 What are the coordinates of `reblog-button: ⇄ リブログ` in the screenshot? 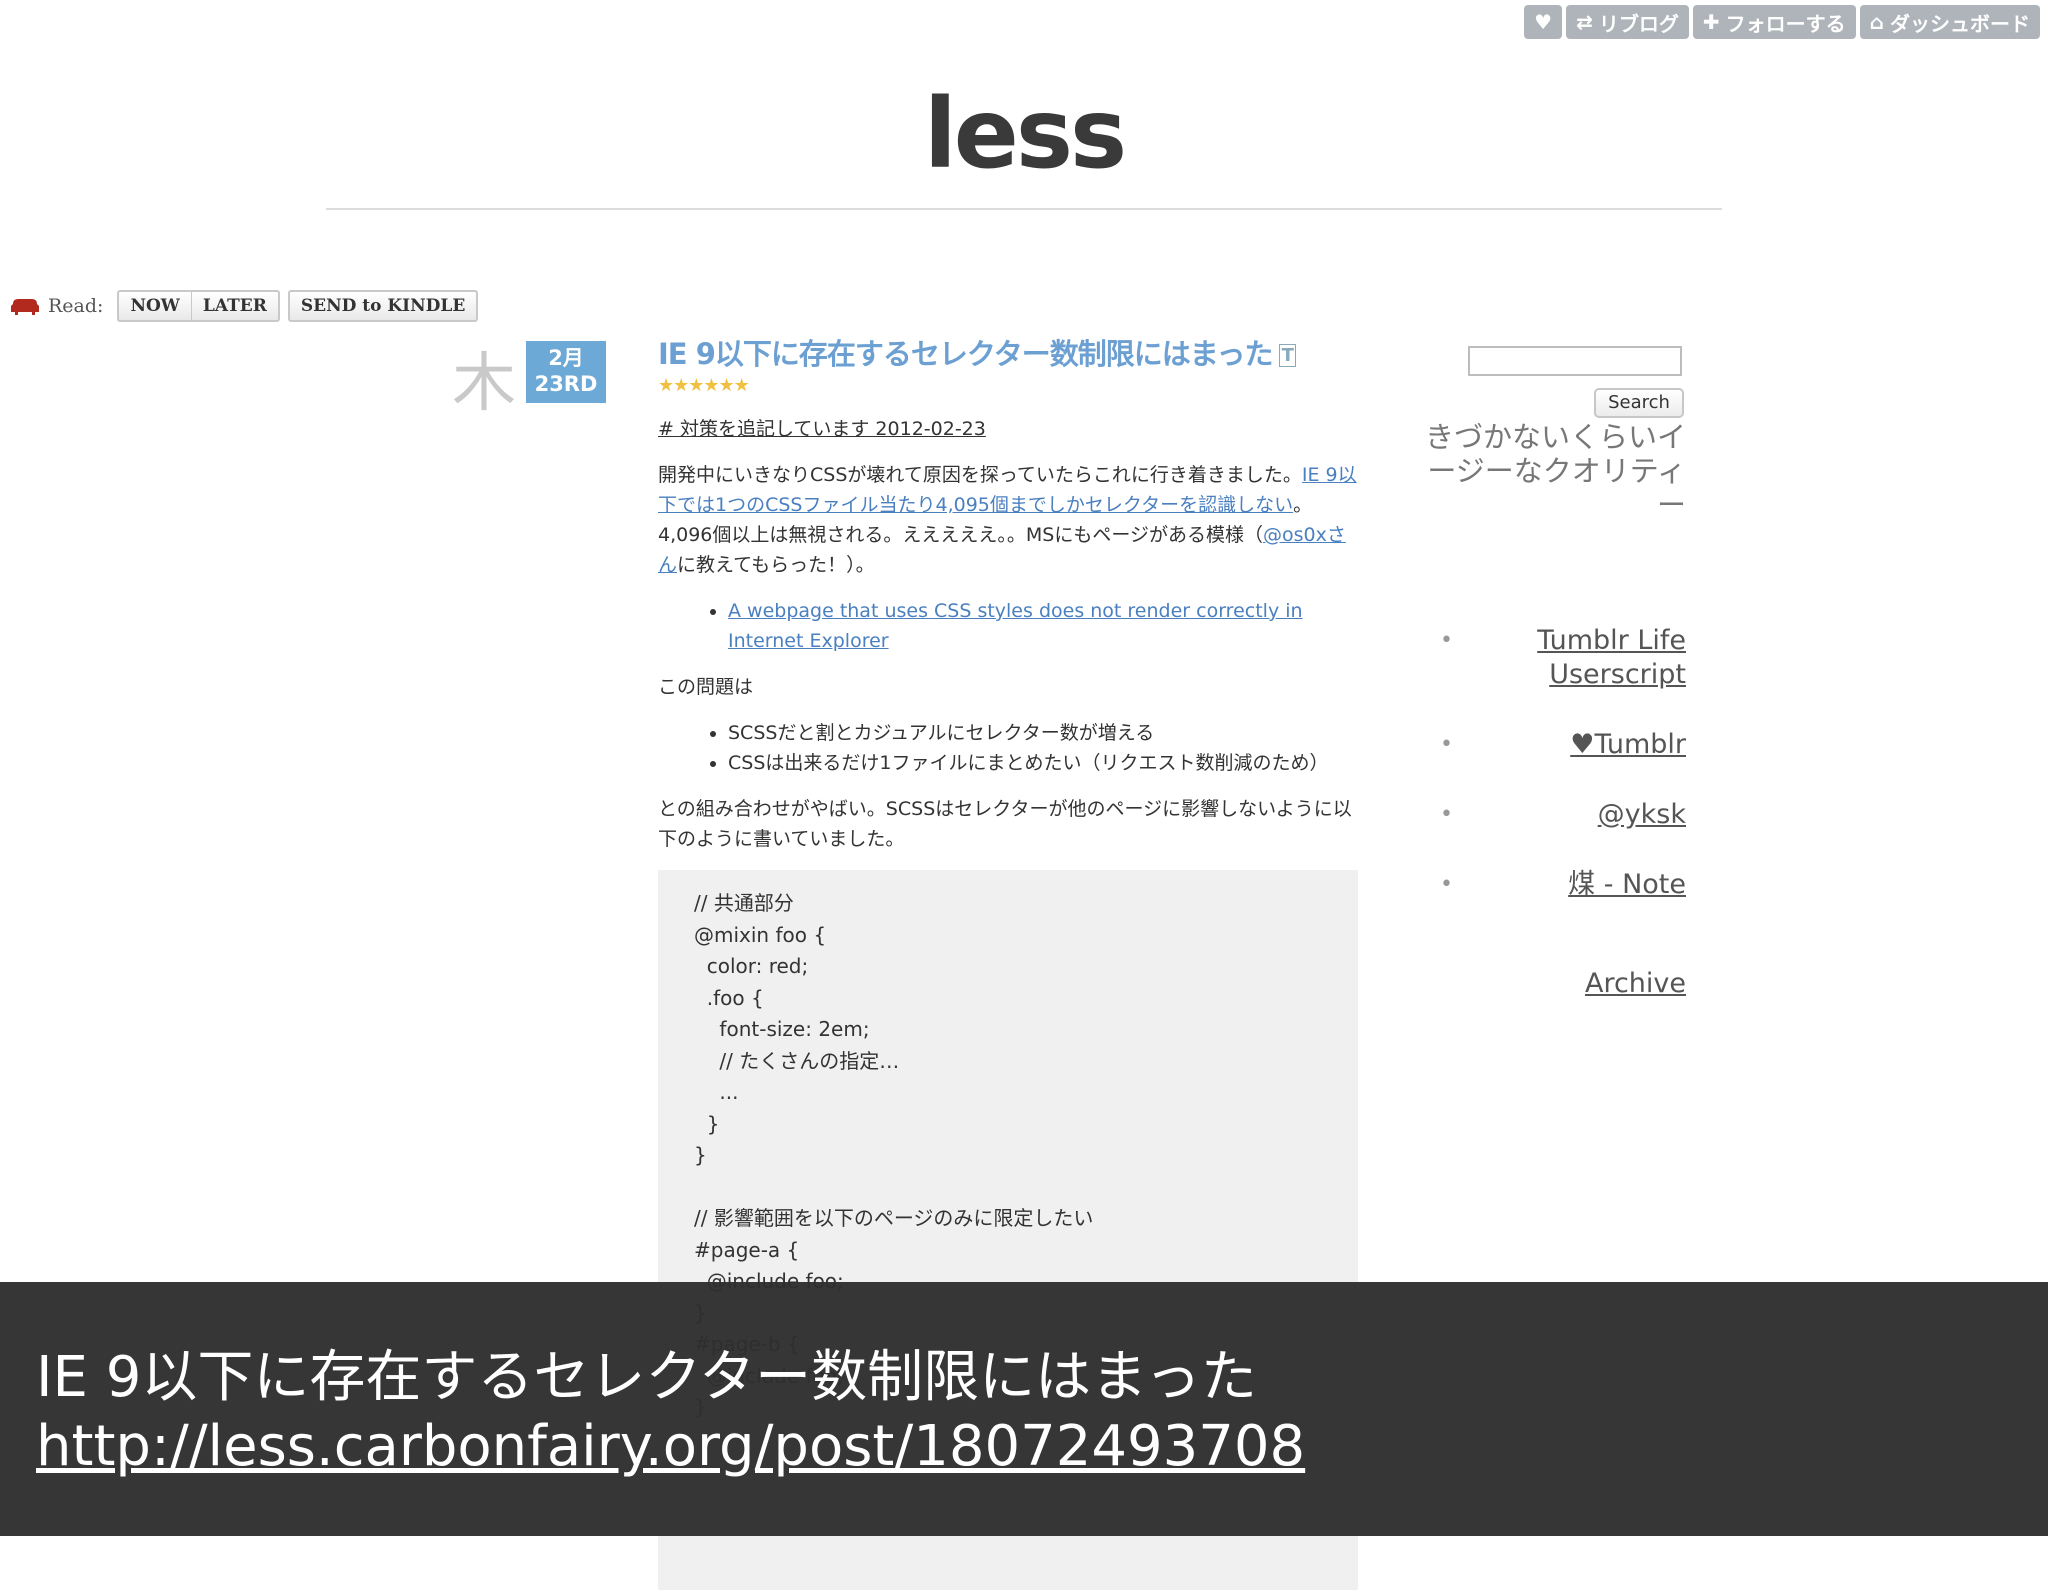 It's located at (1627, 22).